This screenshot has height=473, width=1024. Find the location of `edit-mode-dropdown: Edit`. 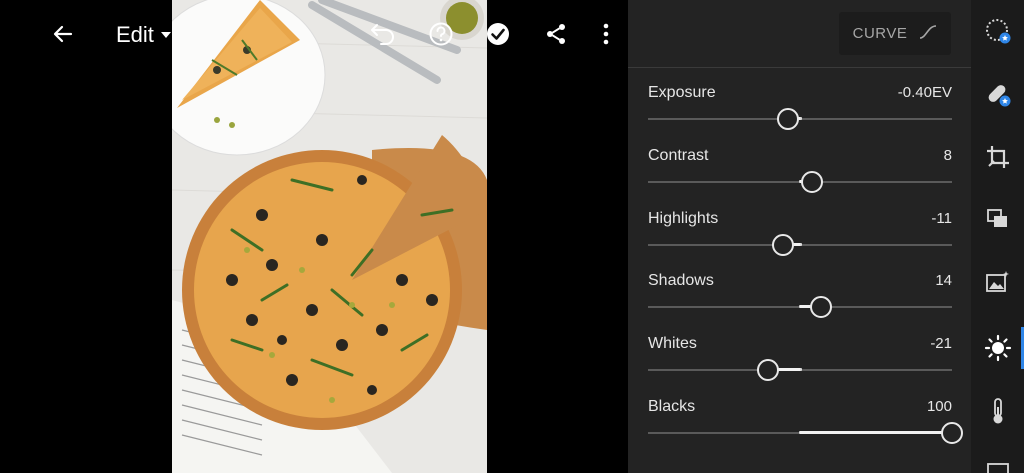

edit-mode-dropdown: Edit is located at coordinates (143, 35).